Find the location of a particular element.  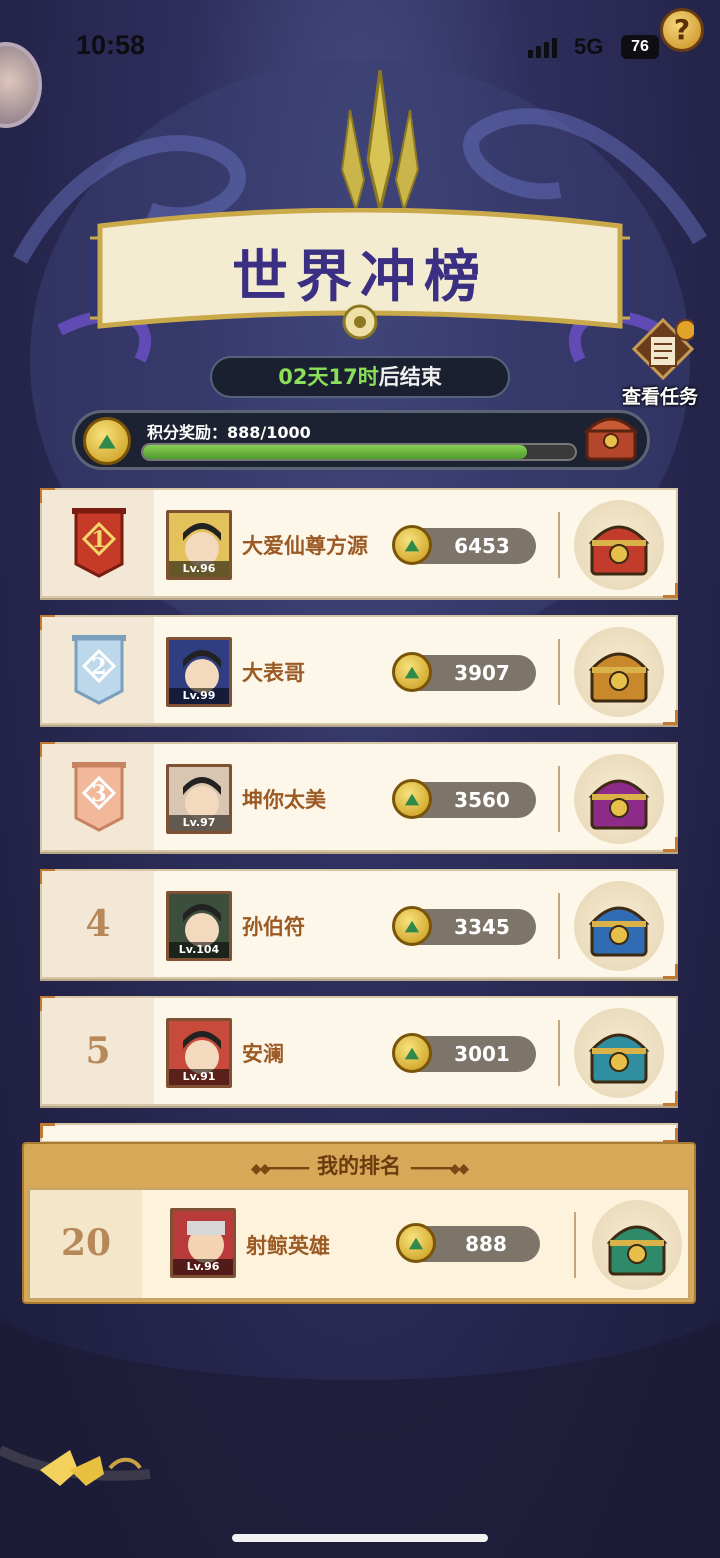

medal-rank-number: 1 is located at coordinates (98, 540).